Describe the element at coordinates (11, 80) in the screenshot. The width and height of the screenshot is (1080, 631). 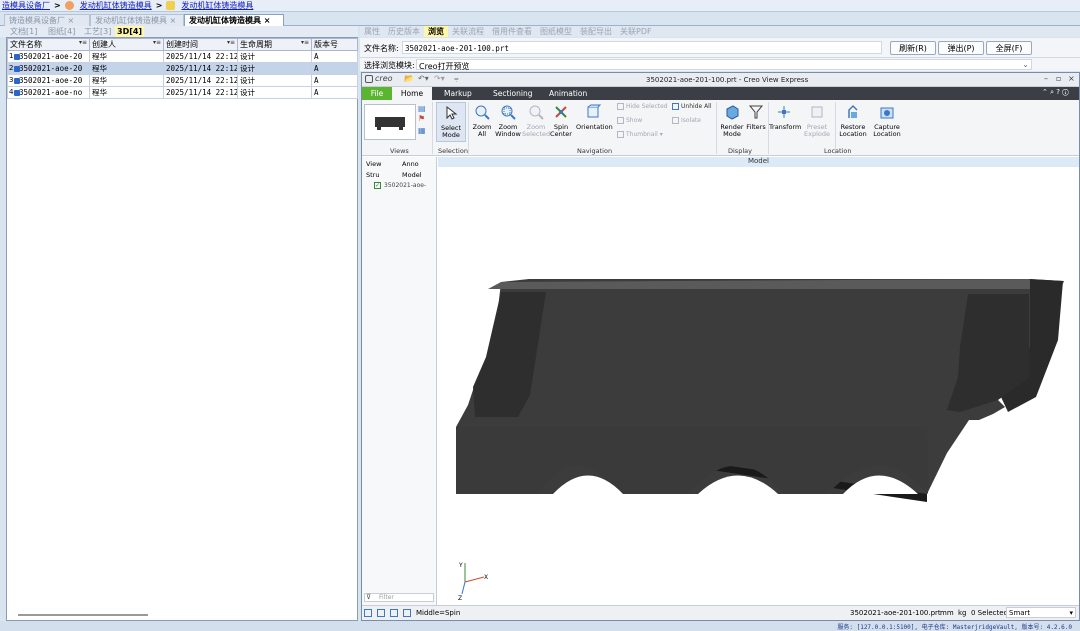
I see `row-number: 3` at that location.